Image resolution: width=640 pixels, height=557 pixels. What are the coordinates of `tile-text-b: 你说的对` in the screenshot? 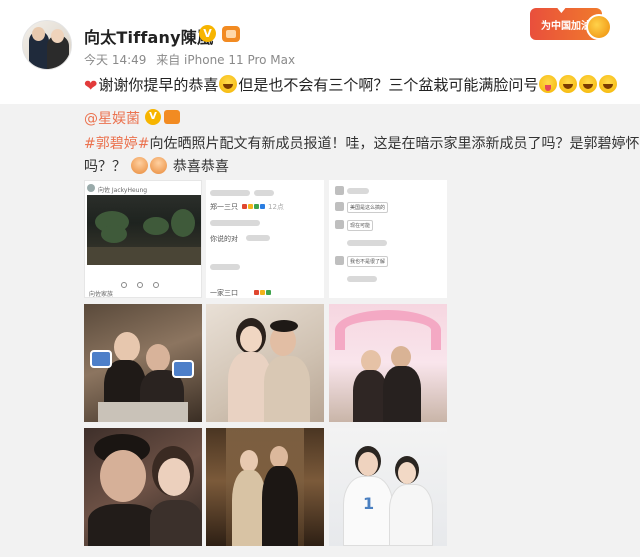 It's located at (224, 239).